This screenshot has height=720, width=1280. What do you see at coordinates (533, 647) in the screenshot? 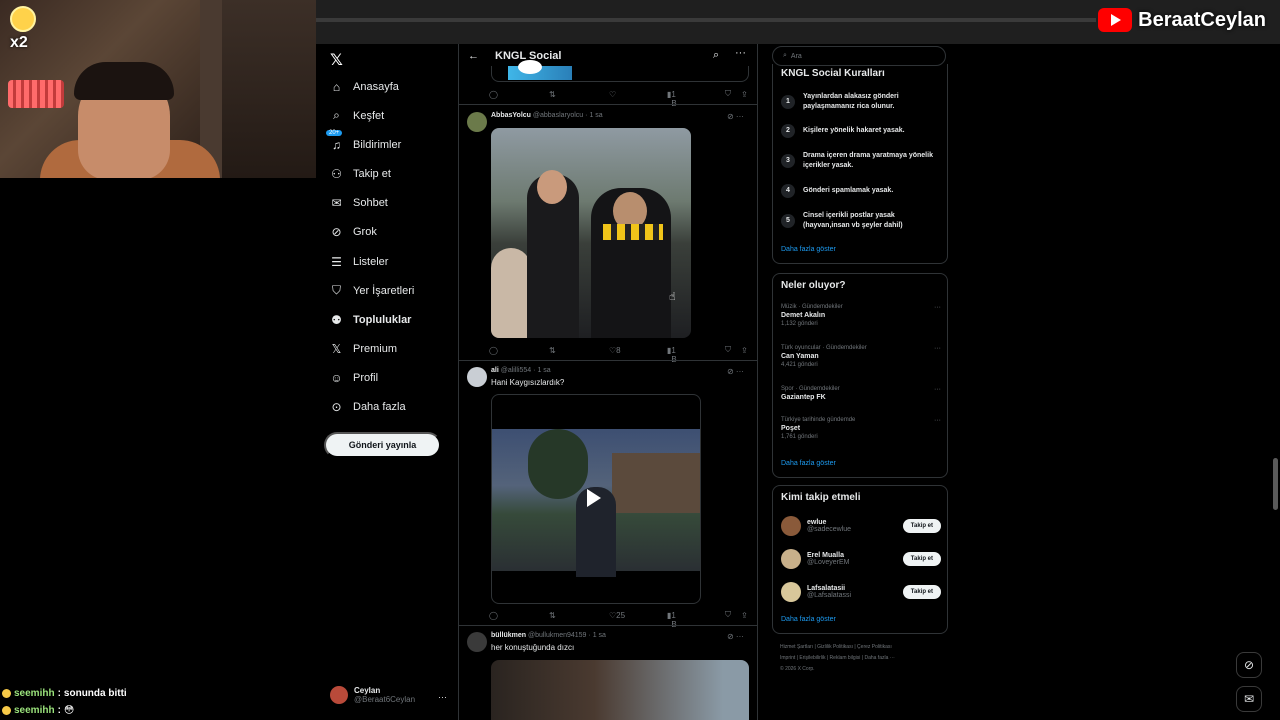
I see `tweet-text: her konuştuğunda dızcı` at bounding box center [533, 647].